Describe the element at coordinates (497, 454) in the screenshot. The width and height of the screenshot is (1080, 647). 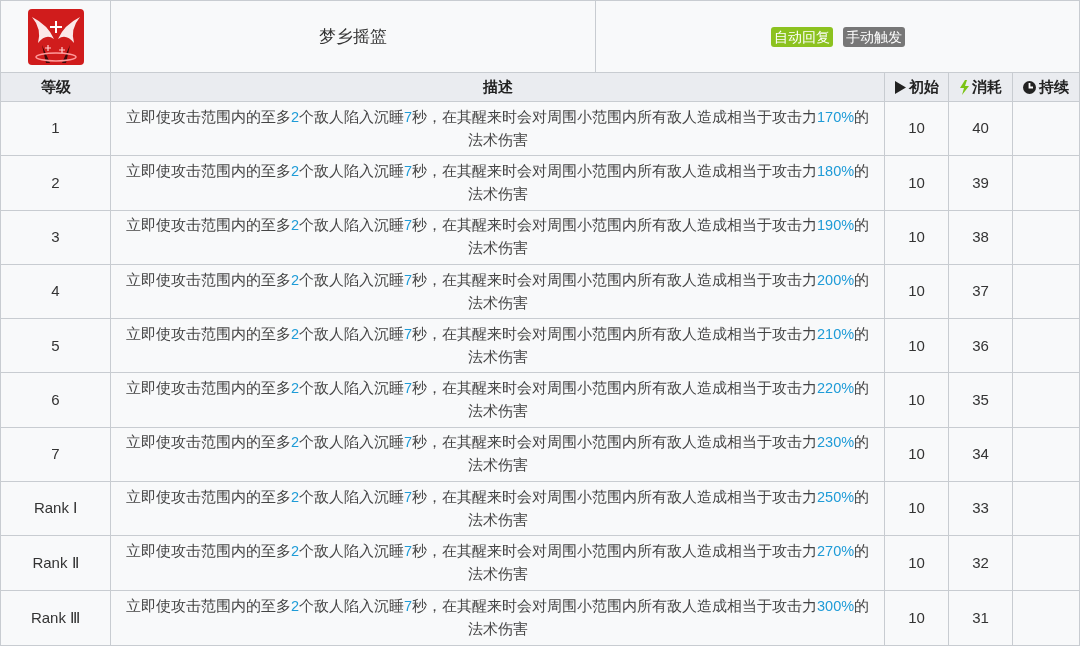
I see `skill-description: 立即使攻击范围内的至多2个敌人陷入沉睡7秒，在其醒来时会对周围小范围内所有敌人造成相当于攻击力230%的法术伤害` at that location.